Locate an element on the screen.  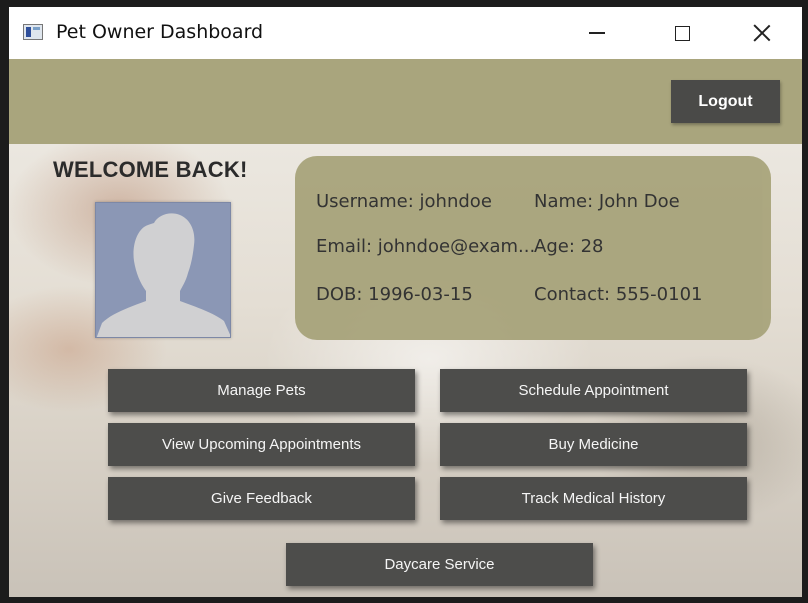
welcome-heading: WELCOME BACK! is located at coordinates (150, 169).